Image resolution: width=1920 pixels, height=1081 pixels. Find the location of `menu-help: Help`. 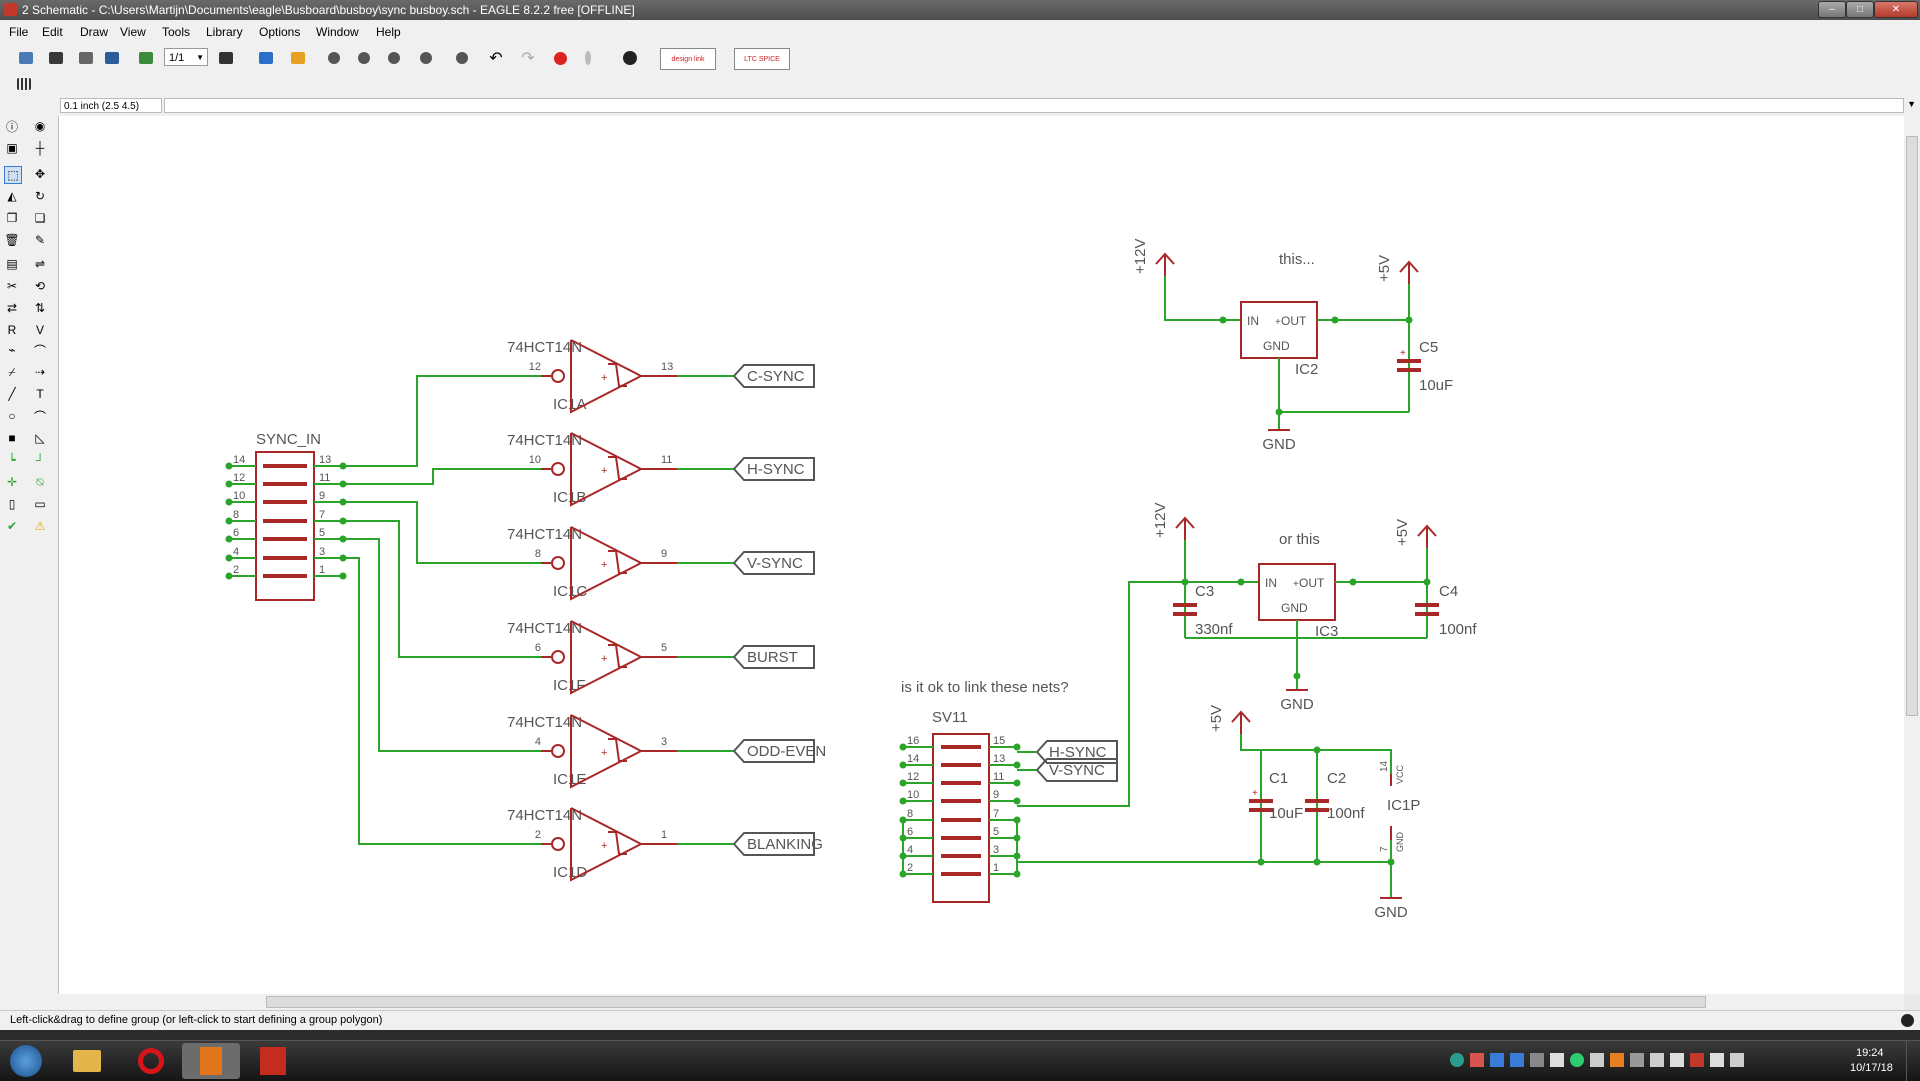

menu-help: Help is located at coordinates (388, 32).